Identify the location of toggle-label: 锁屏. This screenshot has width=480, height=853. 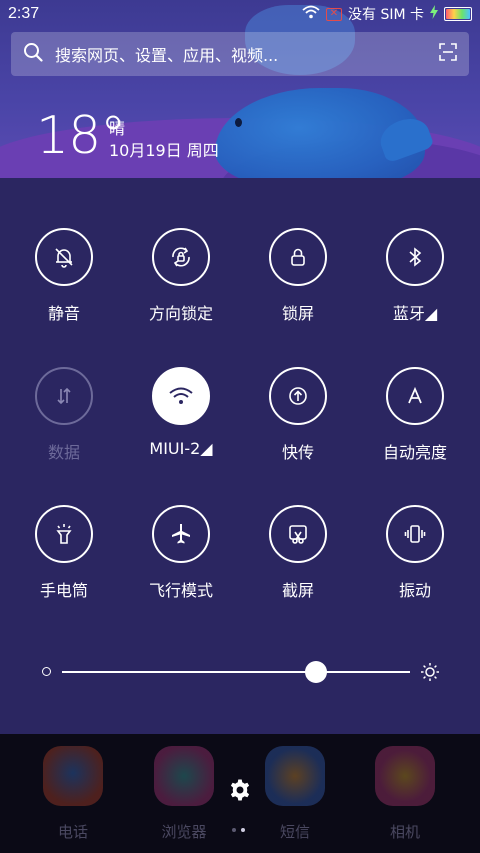
(297, 313).